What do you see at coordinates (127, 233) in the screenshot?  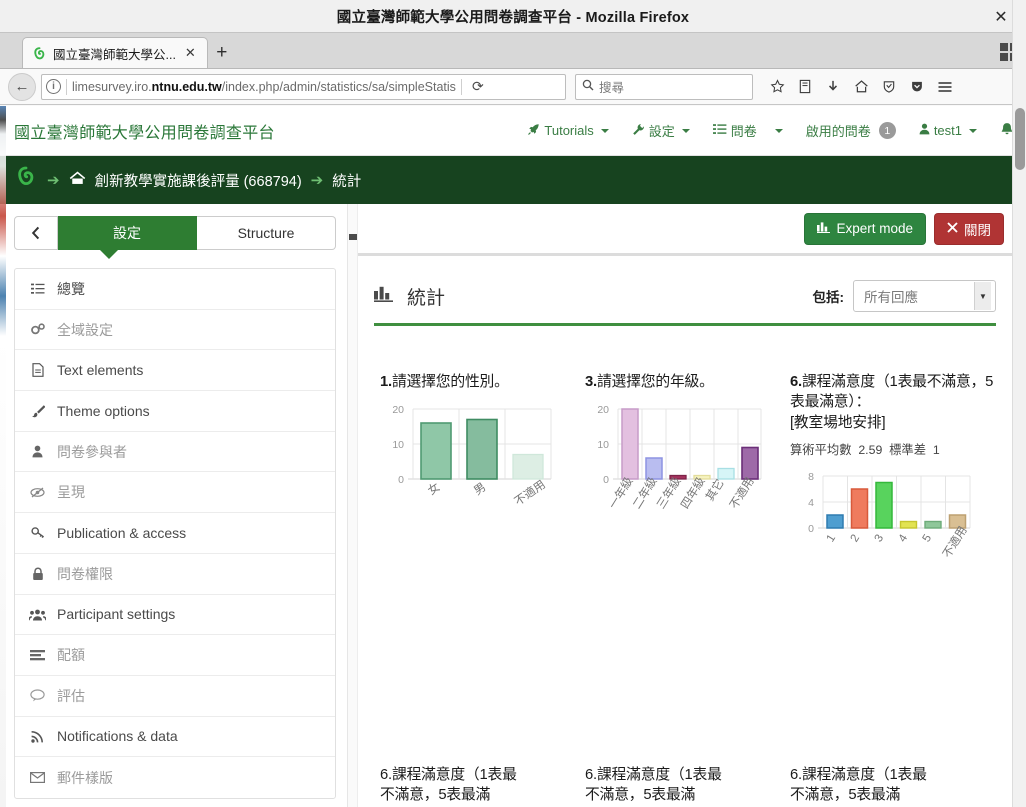 I see `tab-settings: 設定` at bounding box center [127, 233].